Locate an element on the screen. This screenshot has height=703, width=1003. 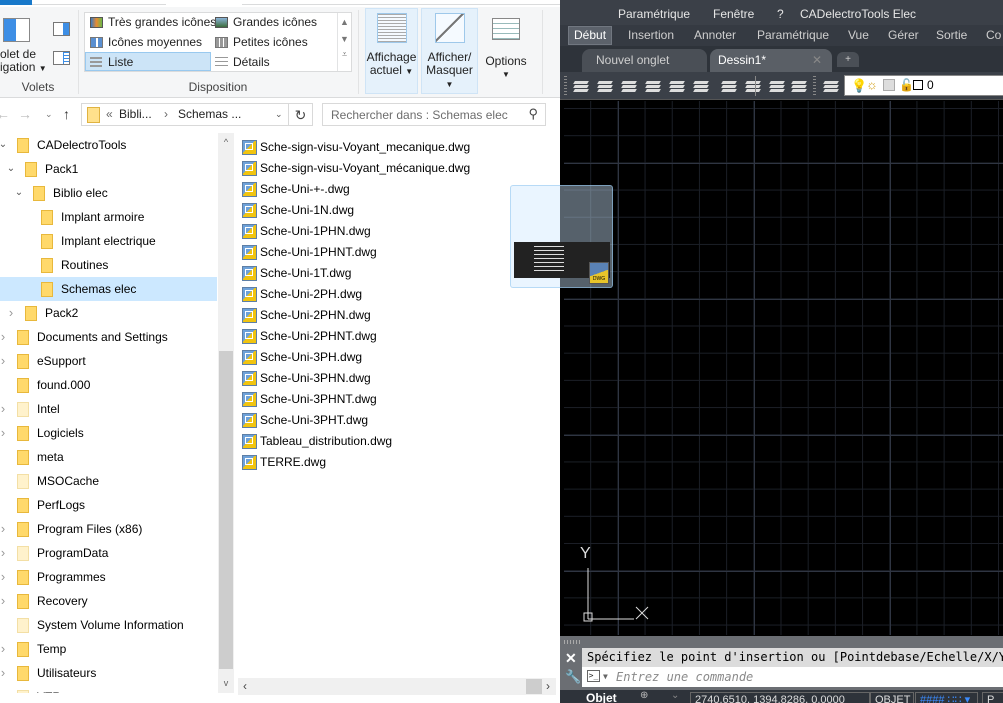
scroll-down-icon: ▼ is located at coordinates (344, 39).